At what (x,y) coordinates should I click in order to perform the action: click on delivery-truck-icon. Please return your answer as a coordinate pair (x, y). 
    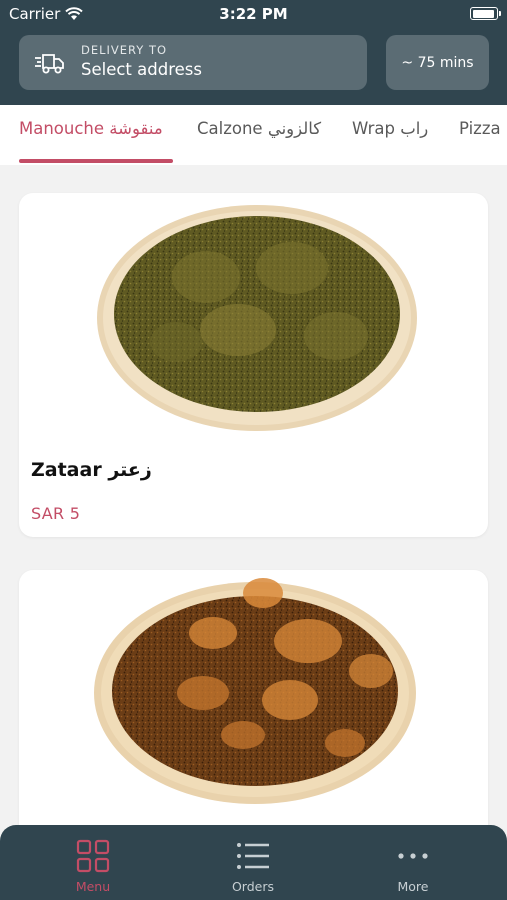
    Looking at the image, I should click on (49, 64).